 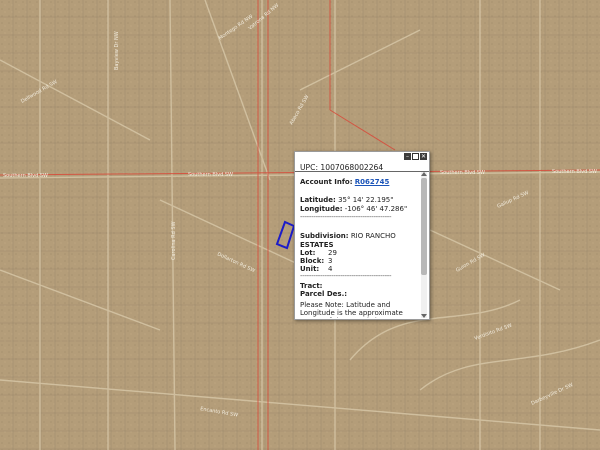 I want to click on street-label: Bayview Dr NW, so click(x=117, y=50).